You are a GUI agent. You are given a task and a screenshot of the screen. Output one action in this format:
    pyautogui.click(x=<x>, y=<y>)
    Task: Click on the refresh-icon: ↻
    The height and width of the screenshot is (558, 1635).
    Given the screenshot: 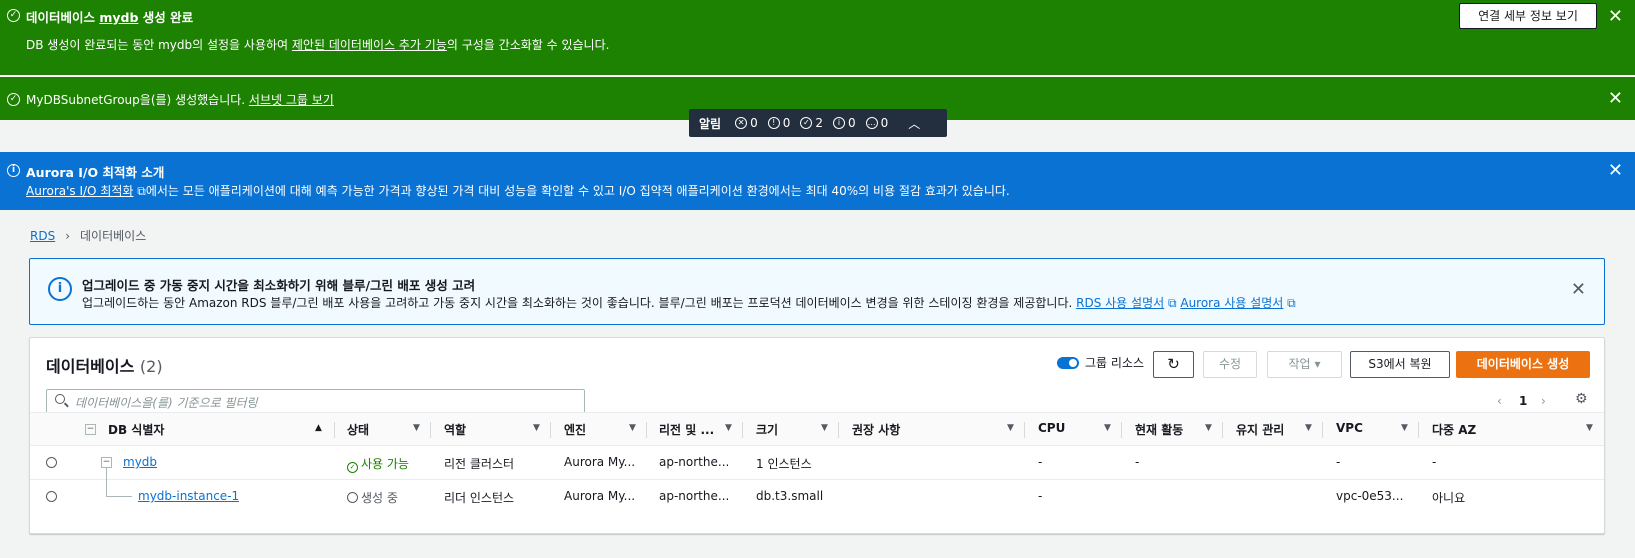 What is the action you would take?
    pyautogui.click(x=1173, y=364)
    